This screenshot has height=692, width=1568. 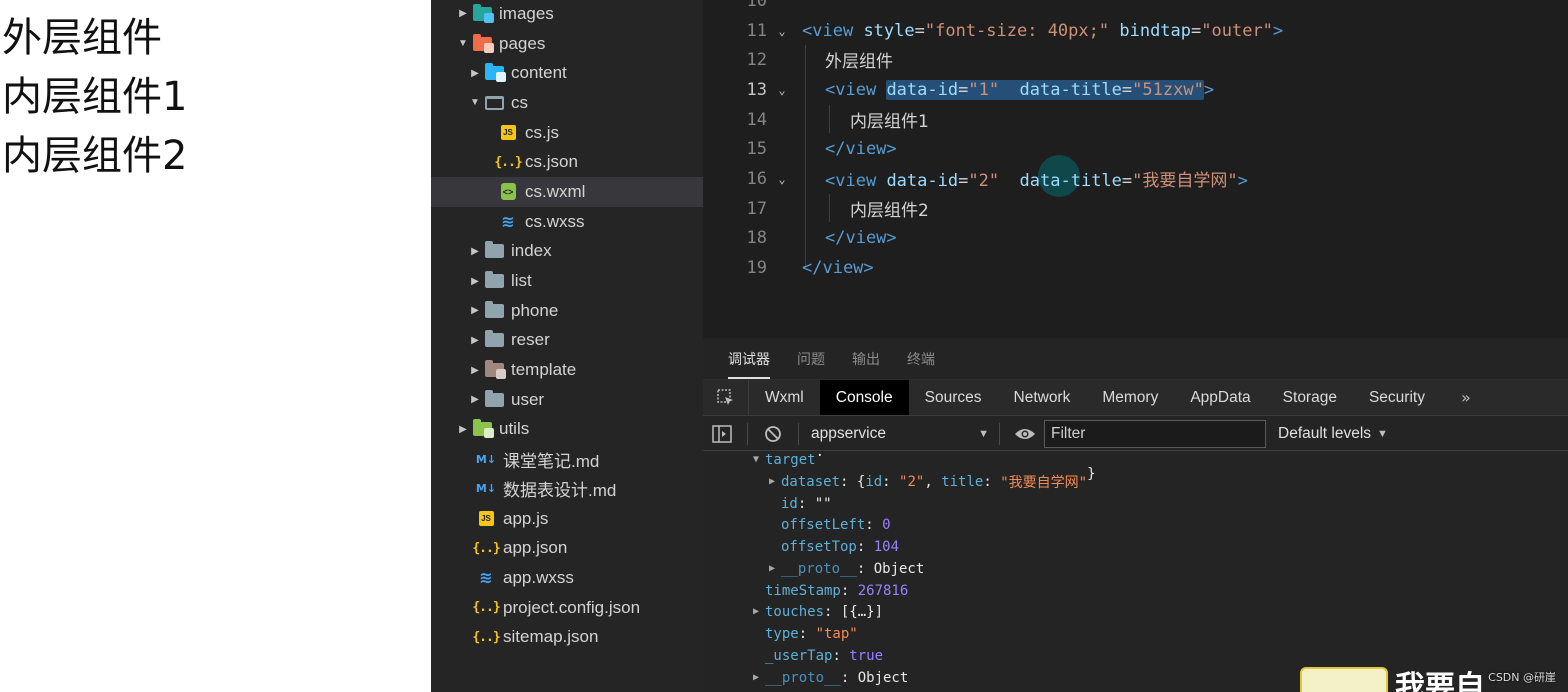 What do you see at coordinates (567, 281) in the screenshot?
I see `tree-item-list: ▶ list` at bounding box center [567, 281].